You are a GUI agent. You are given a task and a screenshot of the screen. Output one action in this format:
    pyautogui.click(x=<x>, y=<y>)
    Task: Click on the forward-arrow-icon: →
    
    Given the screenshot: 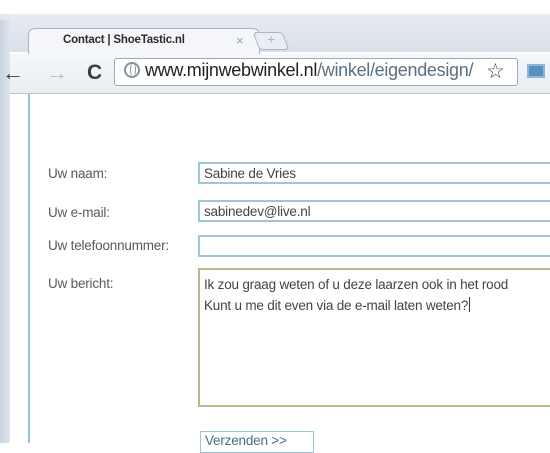 What is the action you would take?
    pyautogui.click(x=57, y=73)
    